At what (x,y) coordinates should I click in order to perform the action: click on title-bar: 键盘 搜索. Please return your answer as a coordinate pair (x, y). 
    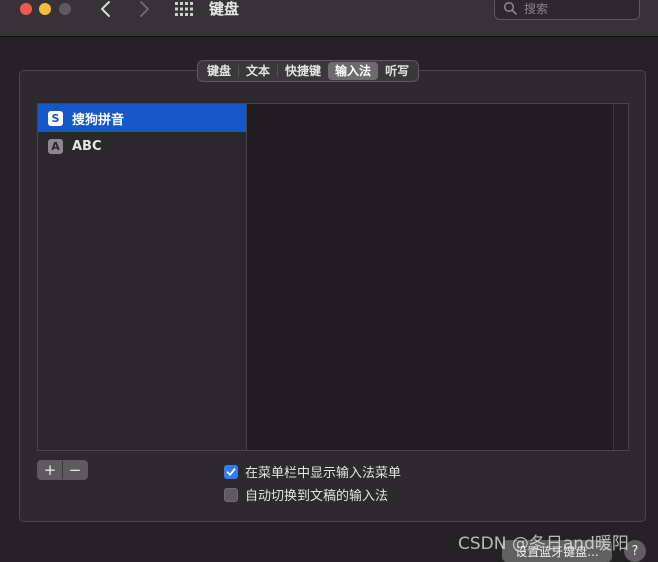
    Looking at the image, I should click on (329, 18).